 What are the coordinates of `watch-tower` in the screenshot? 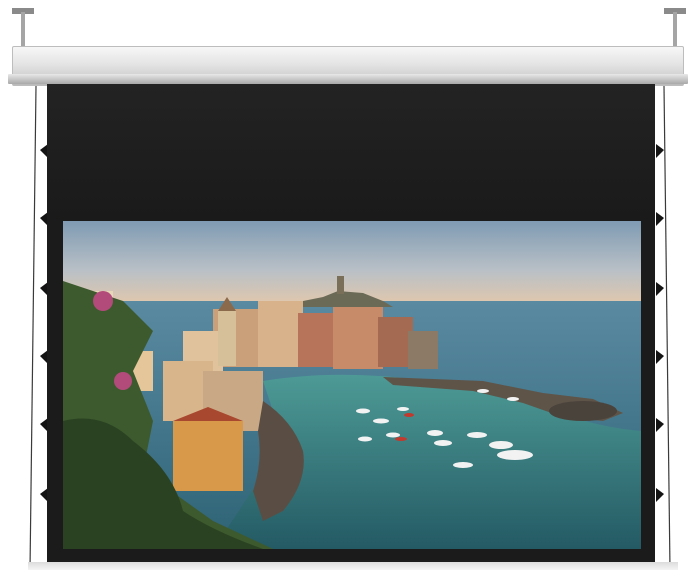 It's located at (340, 285).